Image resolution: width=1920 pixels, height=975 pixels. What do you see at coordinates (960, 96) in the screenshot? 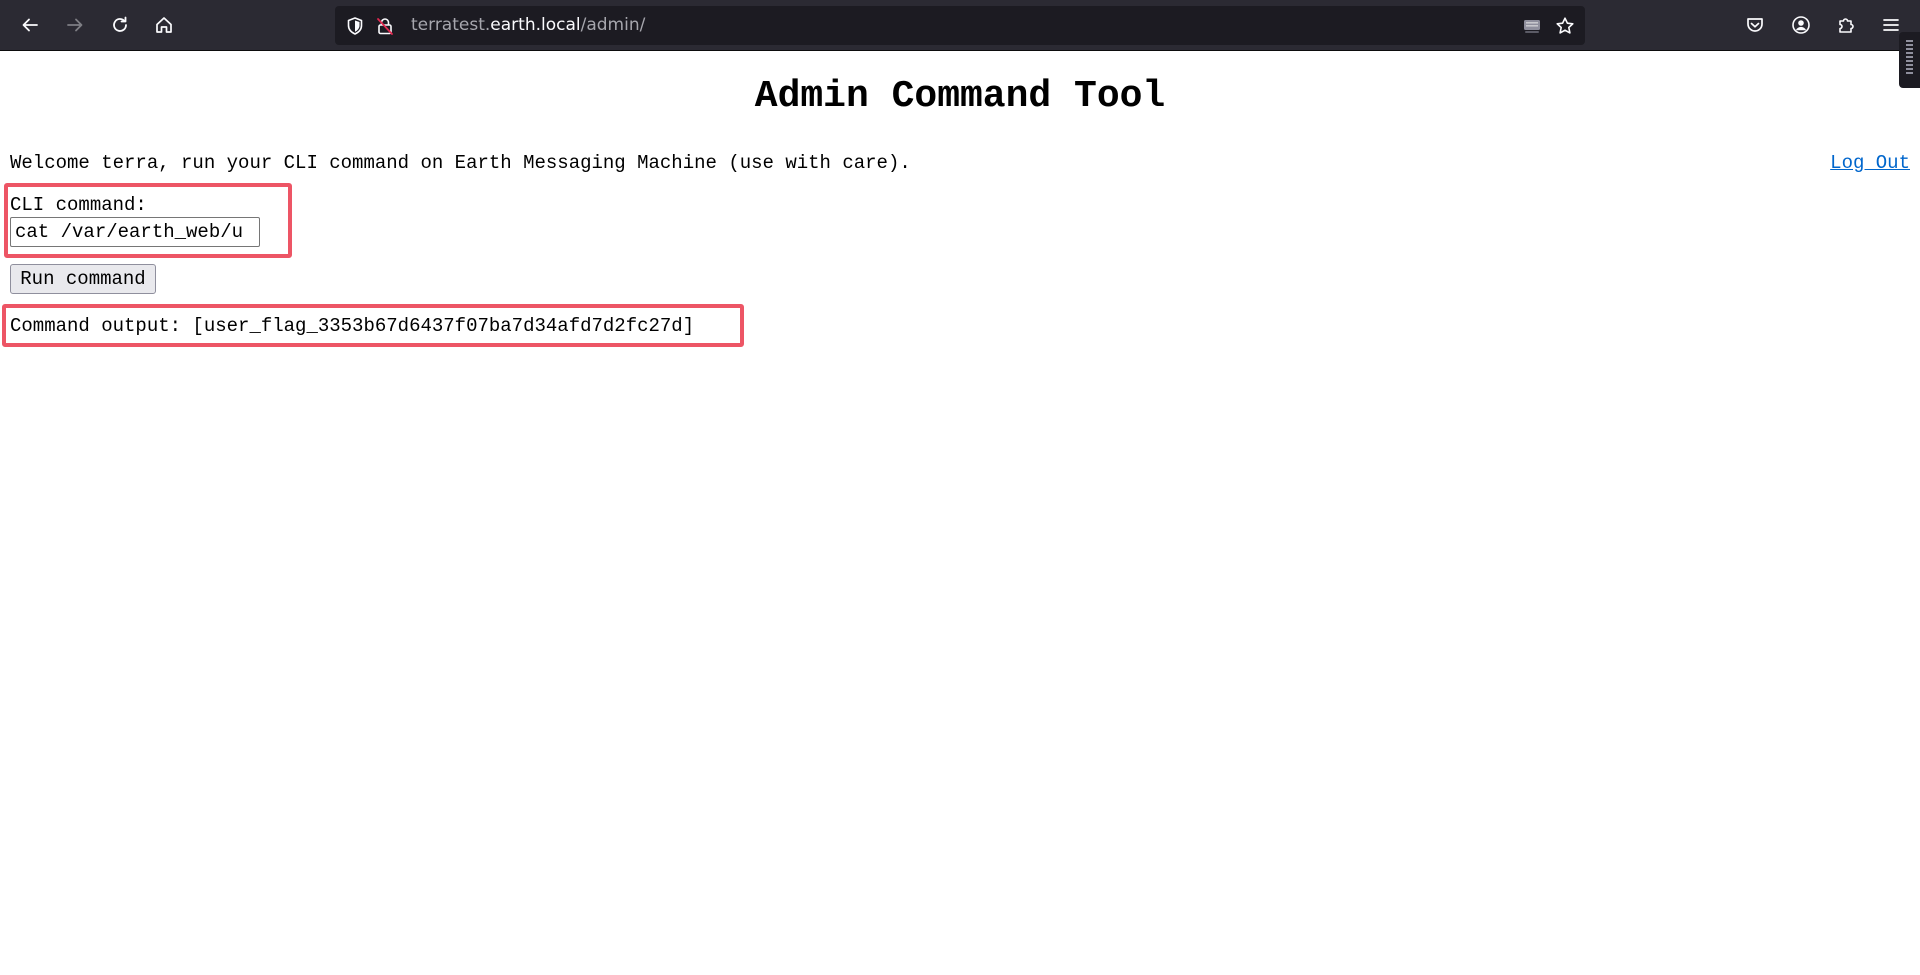
I see `page-title: Admin Command Tool` at bounding box center [960, 96].